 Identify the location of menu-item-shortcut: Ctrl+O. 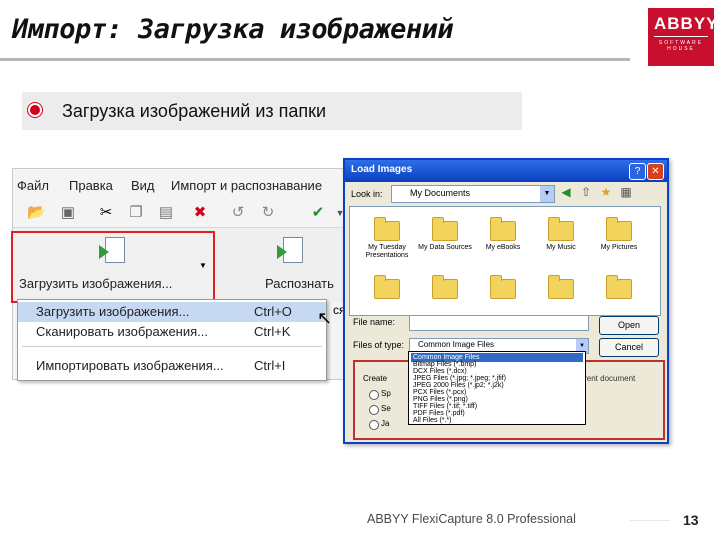
(273, 311).